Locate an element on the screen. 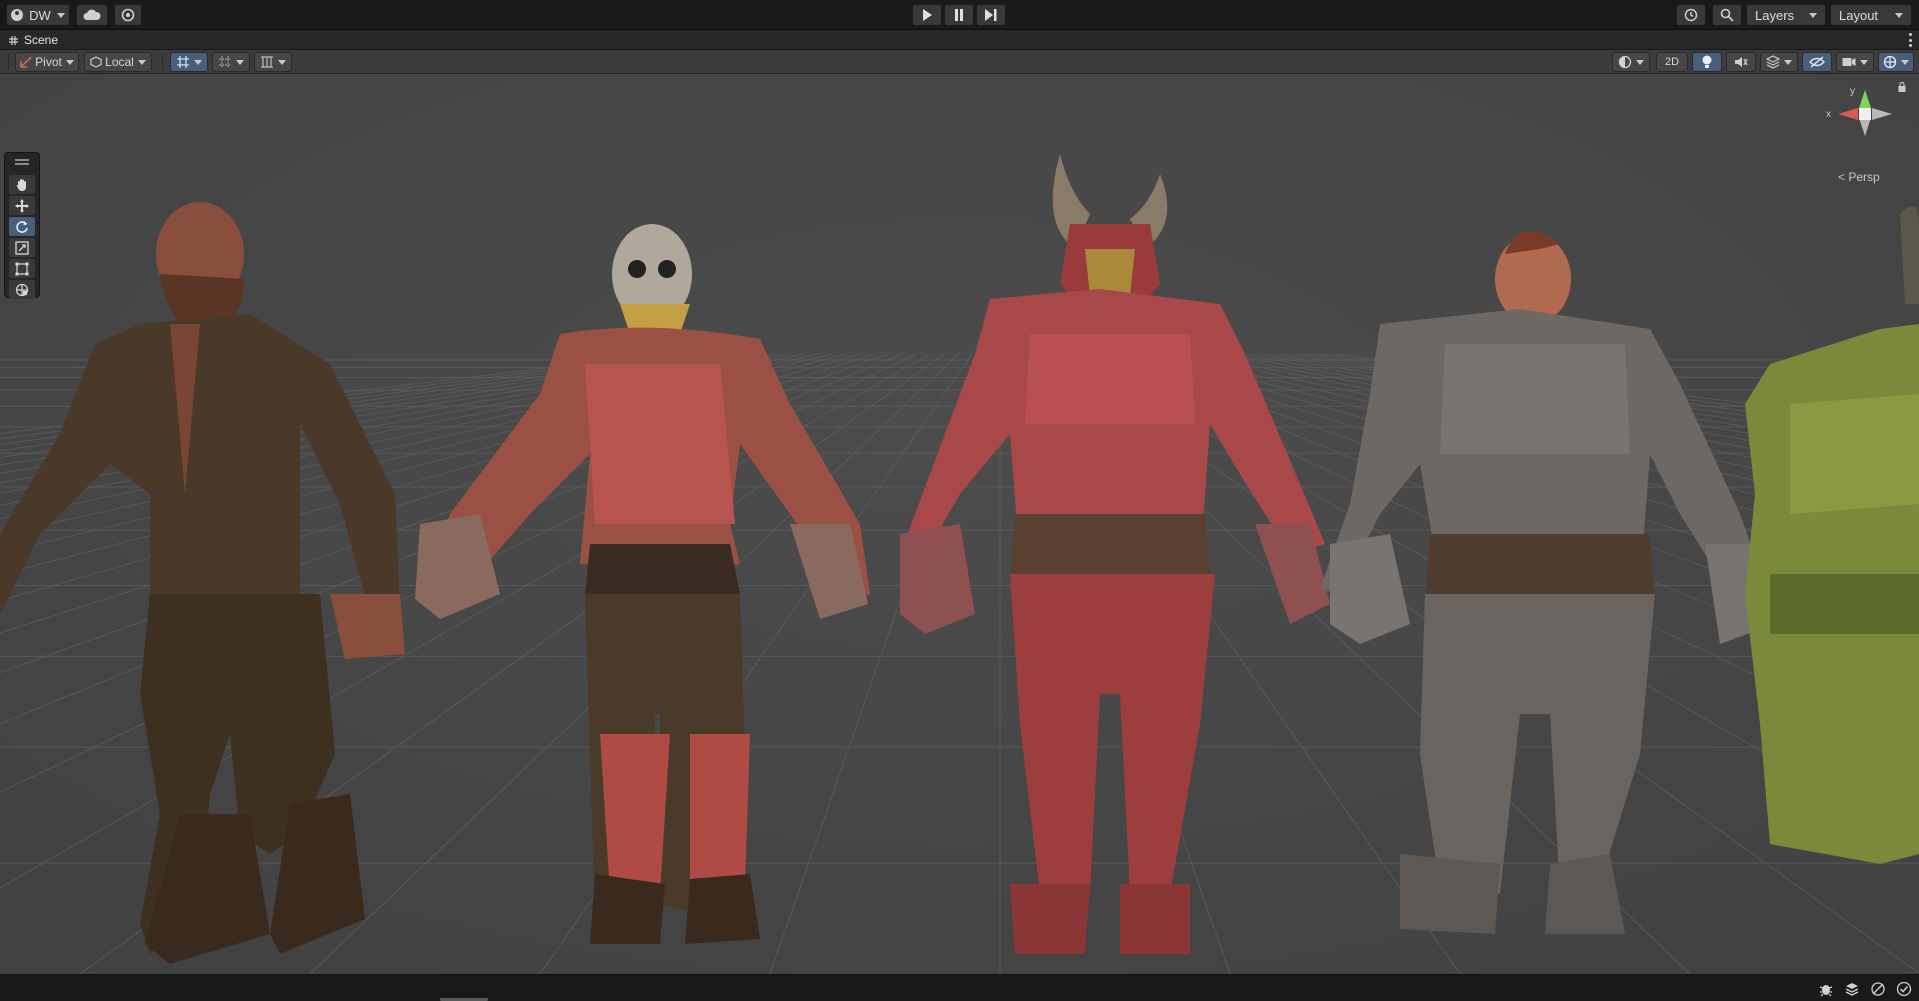 This screenshot has width=1919, height=1001. hidden-objects-icon is located at coordinates (1817, 62).